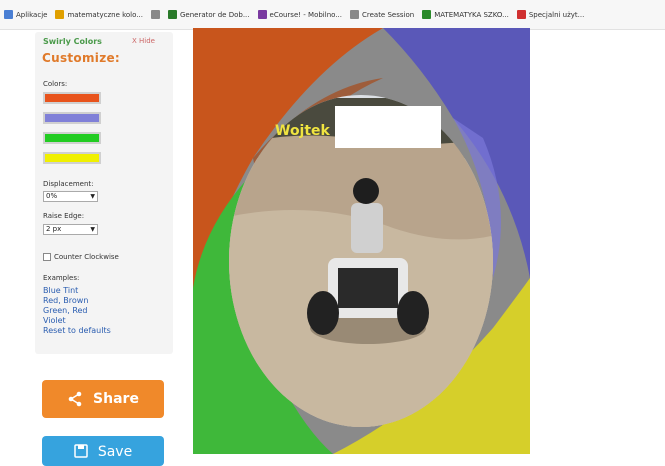 The width and height of the screenshot is (665, 466). Describe the element at coordinates (52, 196) in the screenshot. I see `displacement-value: 0%` at that location.